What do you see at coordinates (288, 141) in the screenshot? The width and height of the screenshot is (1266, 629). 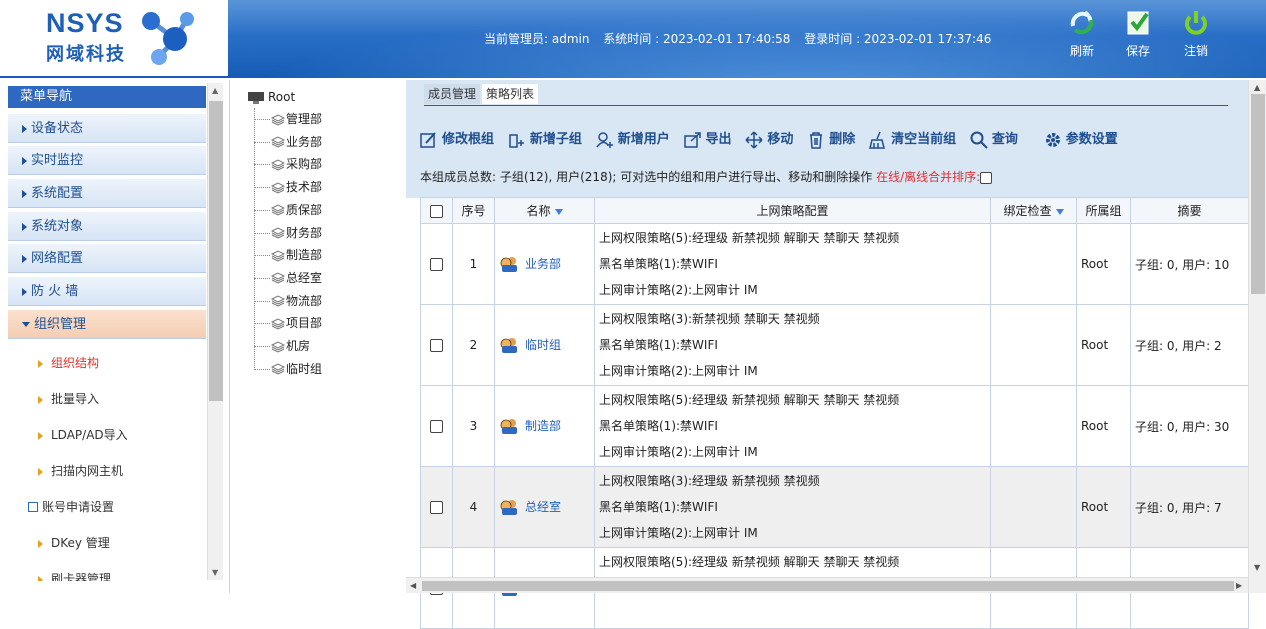 I see `tree-node: 业务部` at bounding box center [288, 141].